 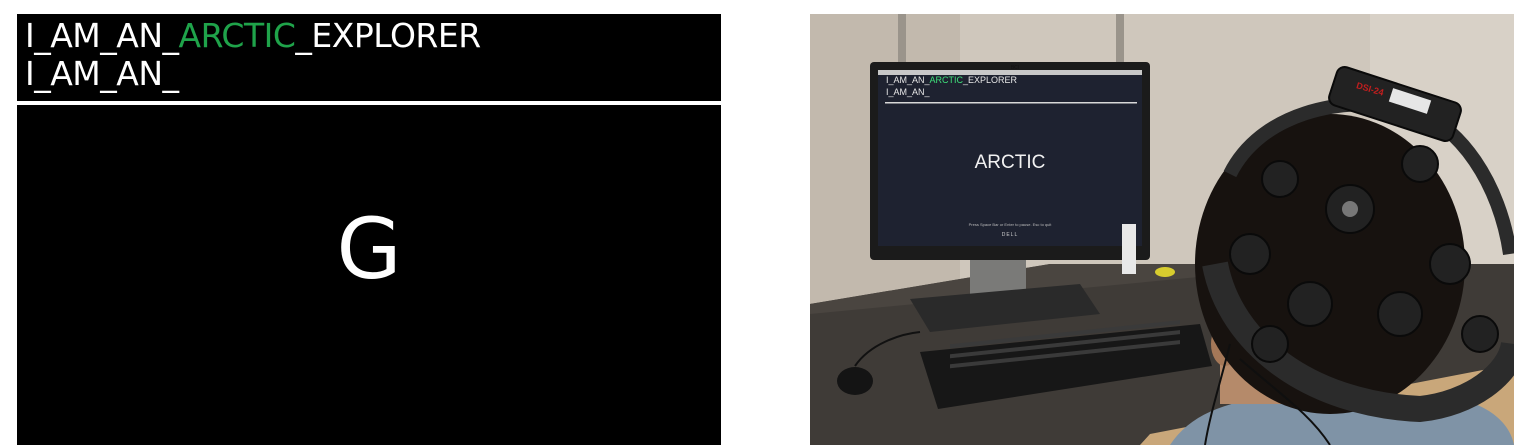 I want to click on stimulus-letter: G, so click(x=369, y=249).